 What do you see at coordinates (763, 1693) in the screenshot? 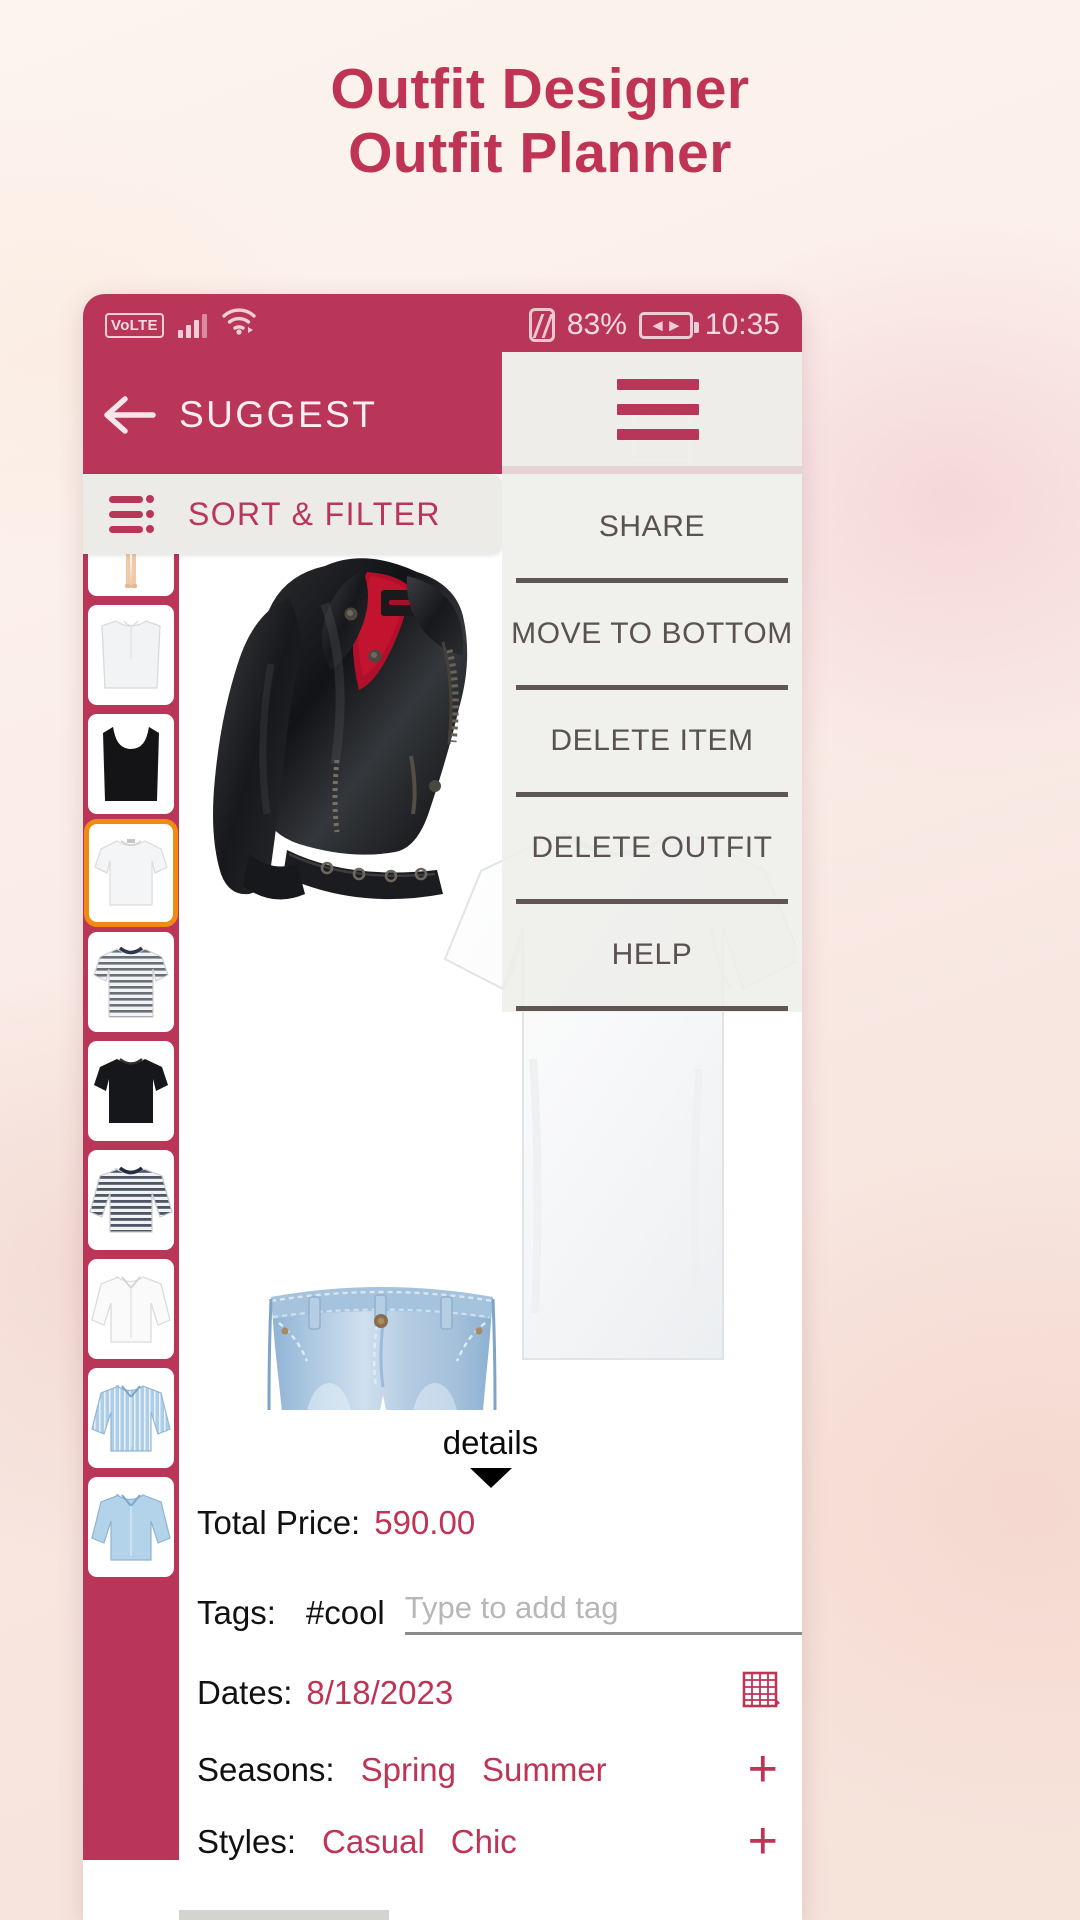
I see `calendar-icon` at bounding box center [763, 1693].